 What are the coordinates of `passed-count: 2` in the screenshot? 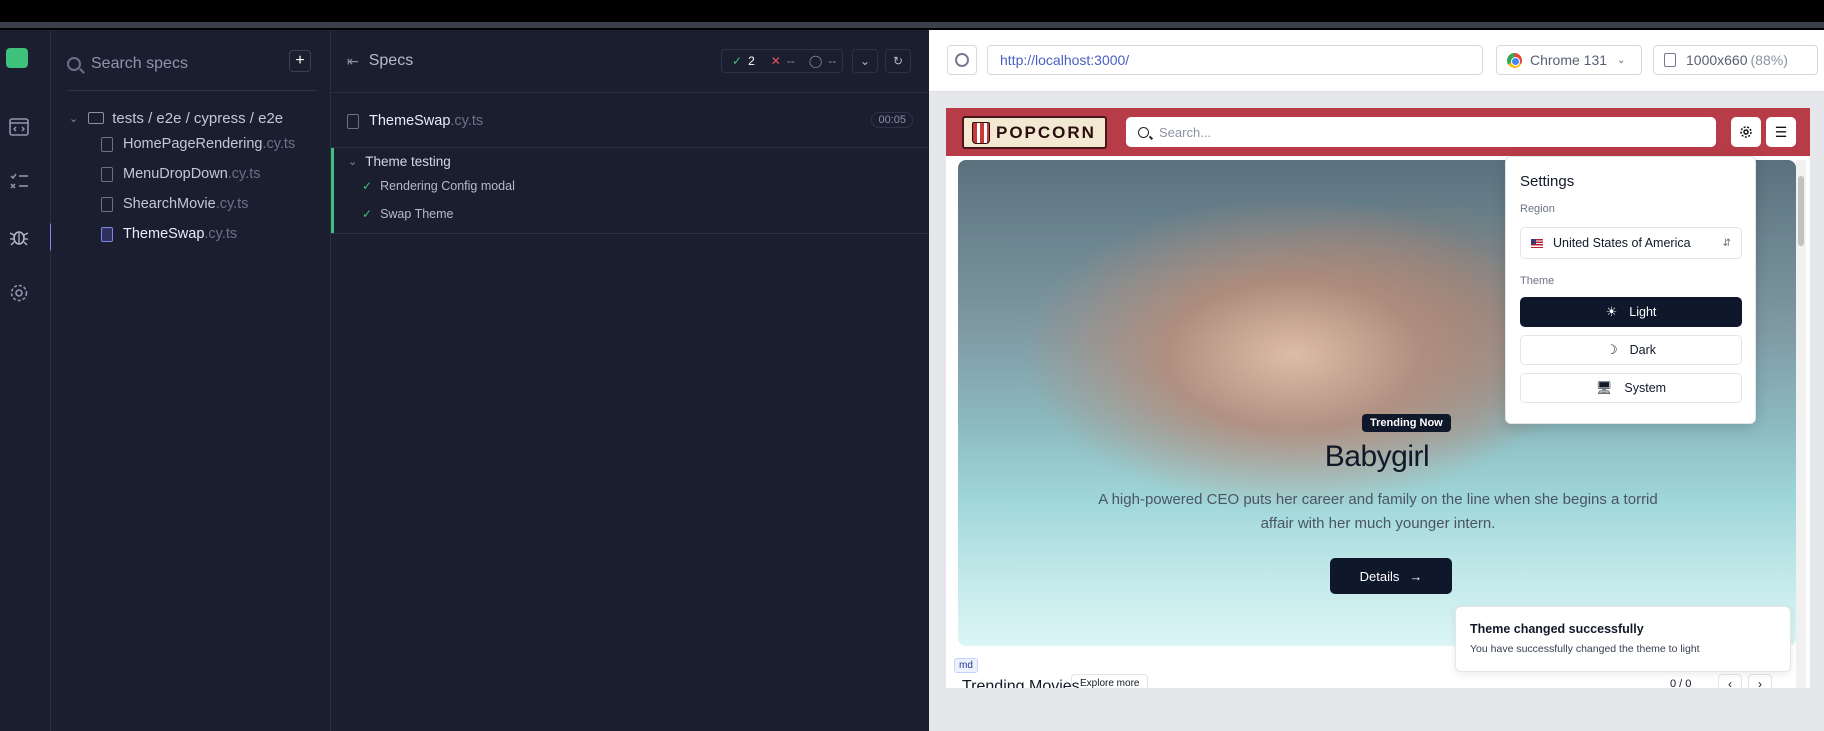 It's located at (751, 61).